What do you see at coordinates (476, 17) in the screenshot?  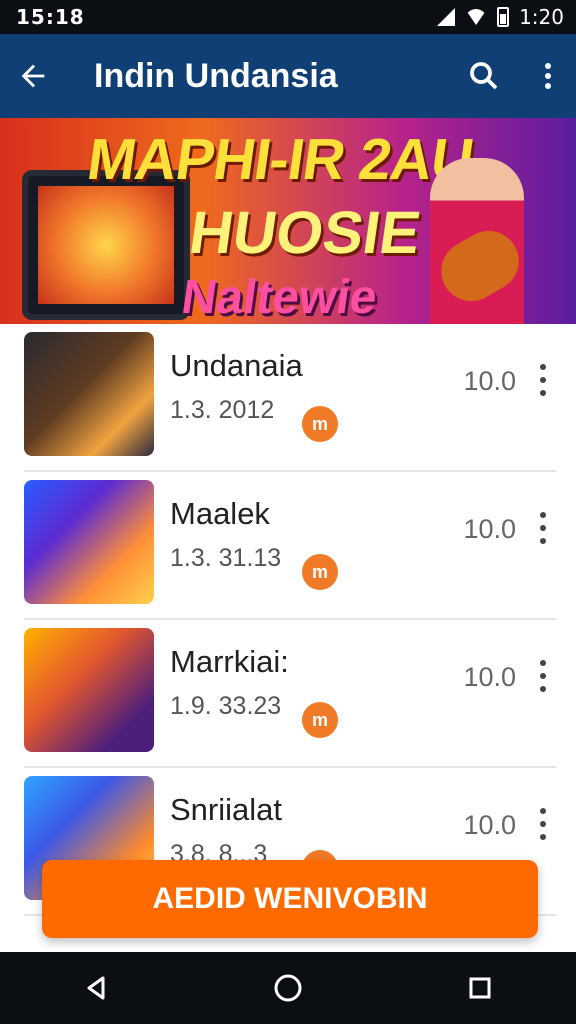 I see `wifi-icon` at bounding box center [476, 17].